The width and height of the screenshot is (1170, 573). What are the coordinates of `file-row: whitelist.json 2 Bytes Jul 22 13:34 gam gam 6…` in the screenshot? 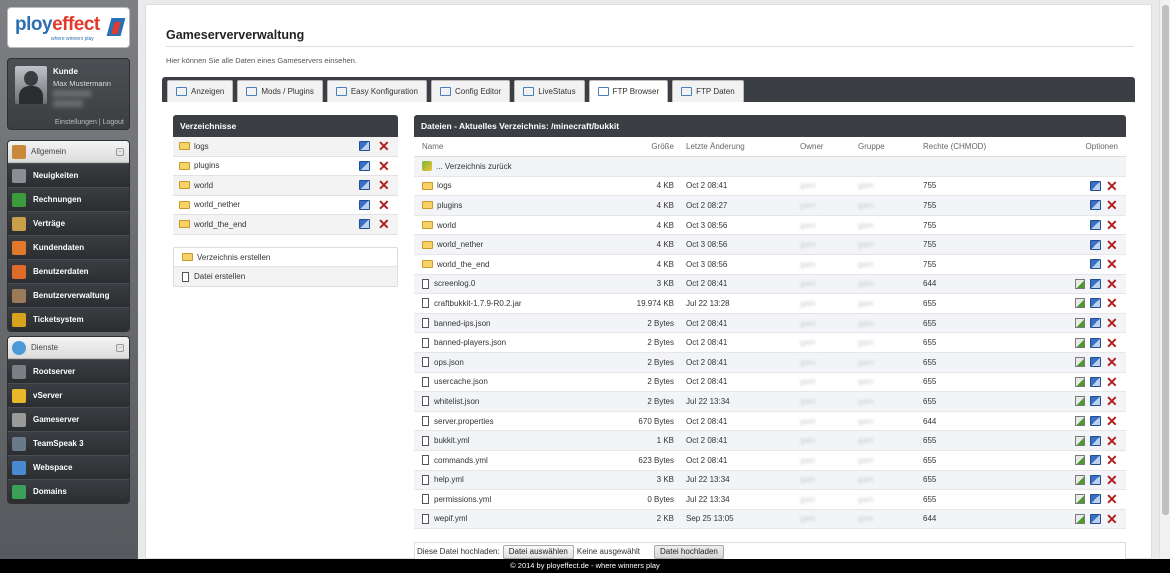 It's located at (770, 402).